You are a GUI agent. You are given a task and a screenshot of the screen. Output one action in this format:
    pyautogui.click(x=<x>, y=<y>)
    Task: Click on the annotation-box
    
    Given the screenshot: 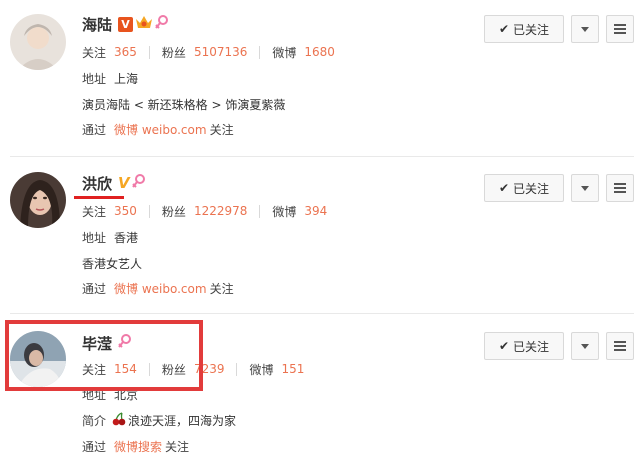 What is the action you would take?
    pyautogui.click(x=104, y=355)
    